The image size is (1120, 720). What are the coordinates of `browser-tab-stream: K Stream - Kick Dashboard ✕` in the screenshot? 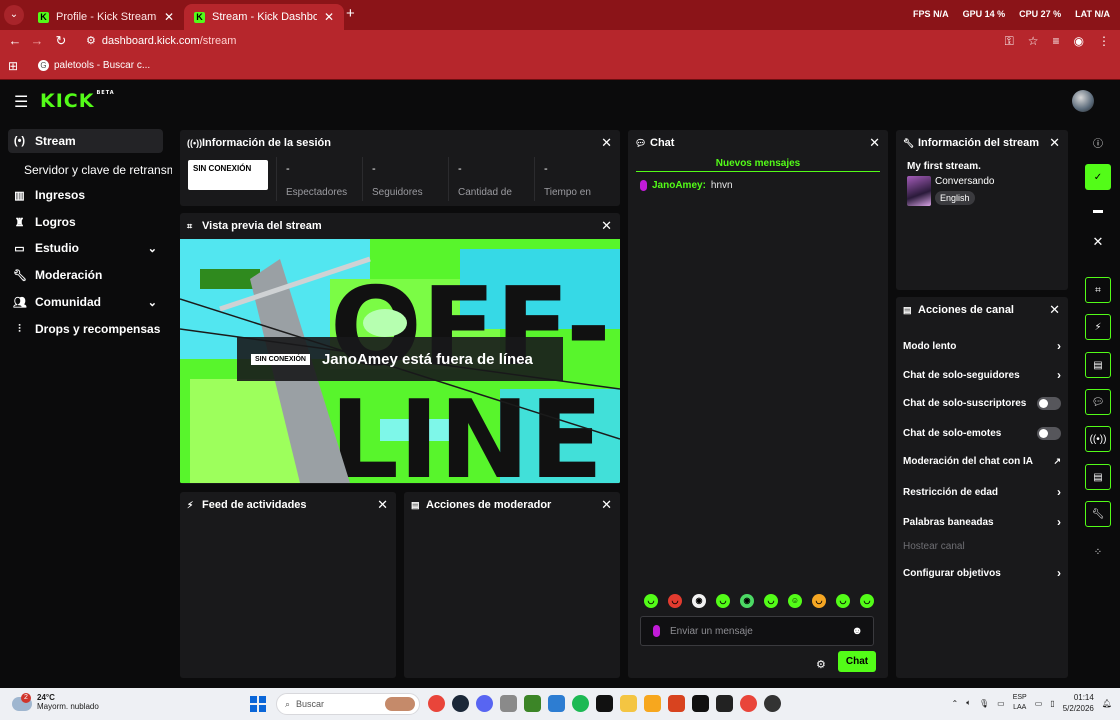 It's located at (264, 17).